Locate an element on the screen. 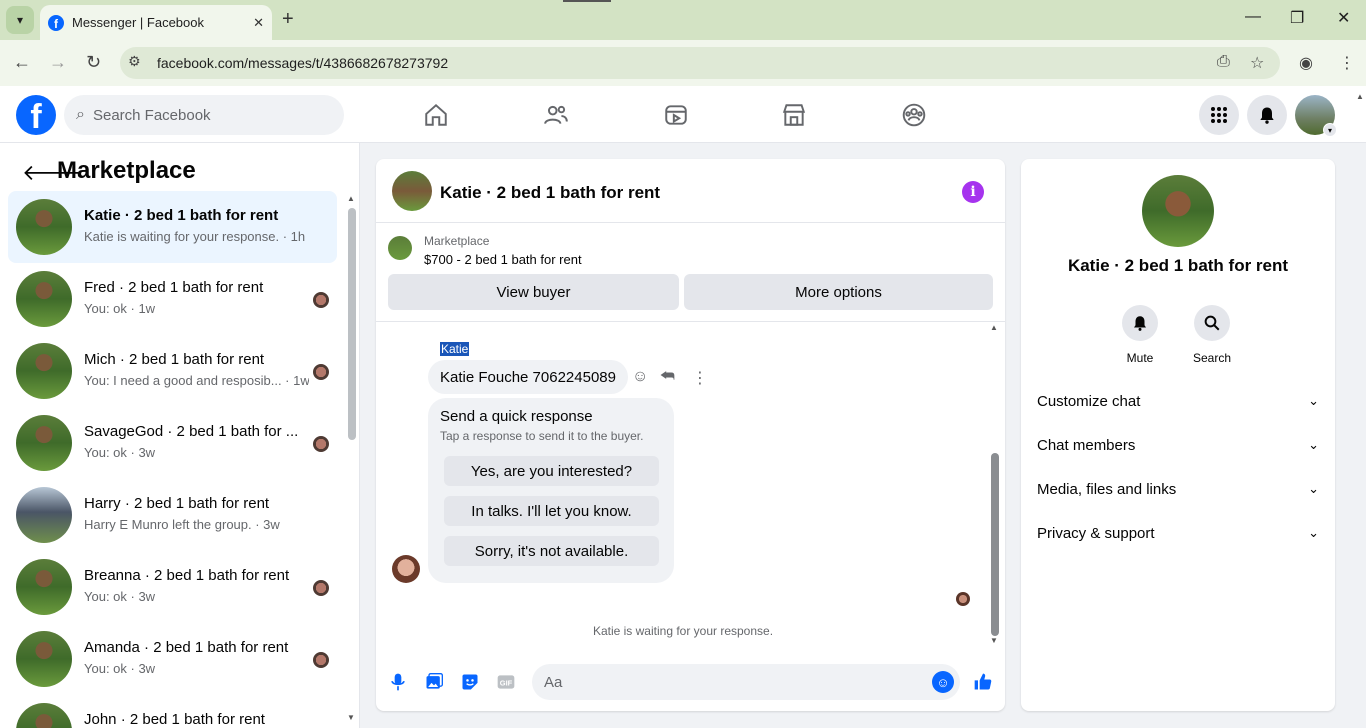 This screenshot has height=728, width=1366. message-bubble: Katie Fouche 7062245089 is located at coordinates (528, 377).